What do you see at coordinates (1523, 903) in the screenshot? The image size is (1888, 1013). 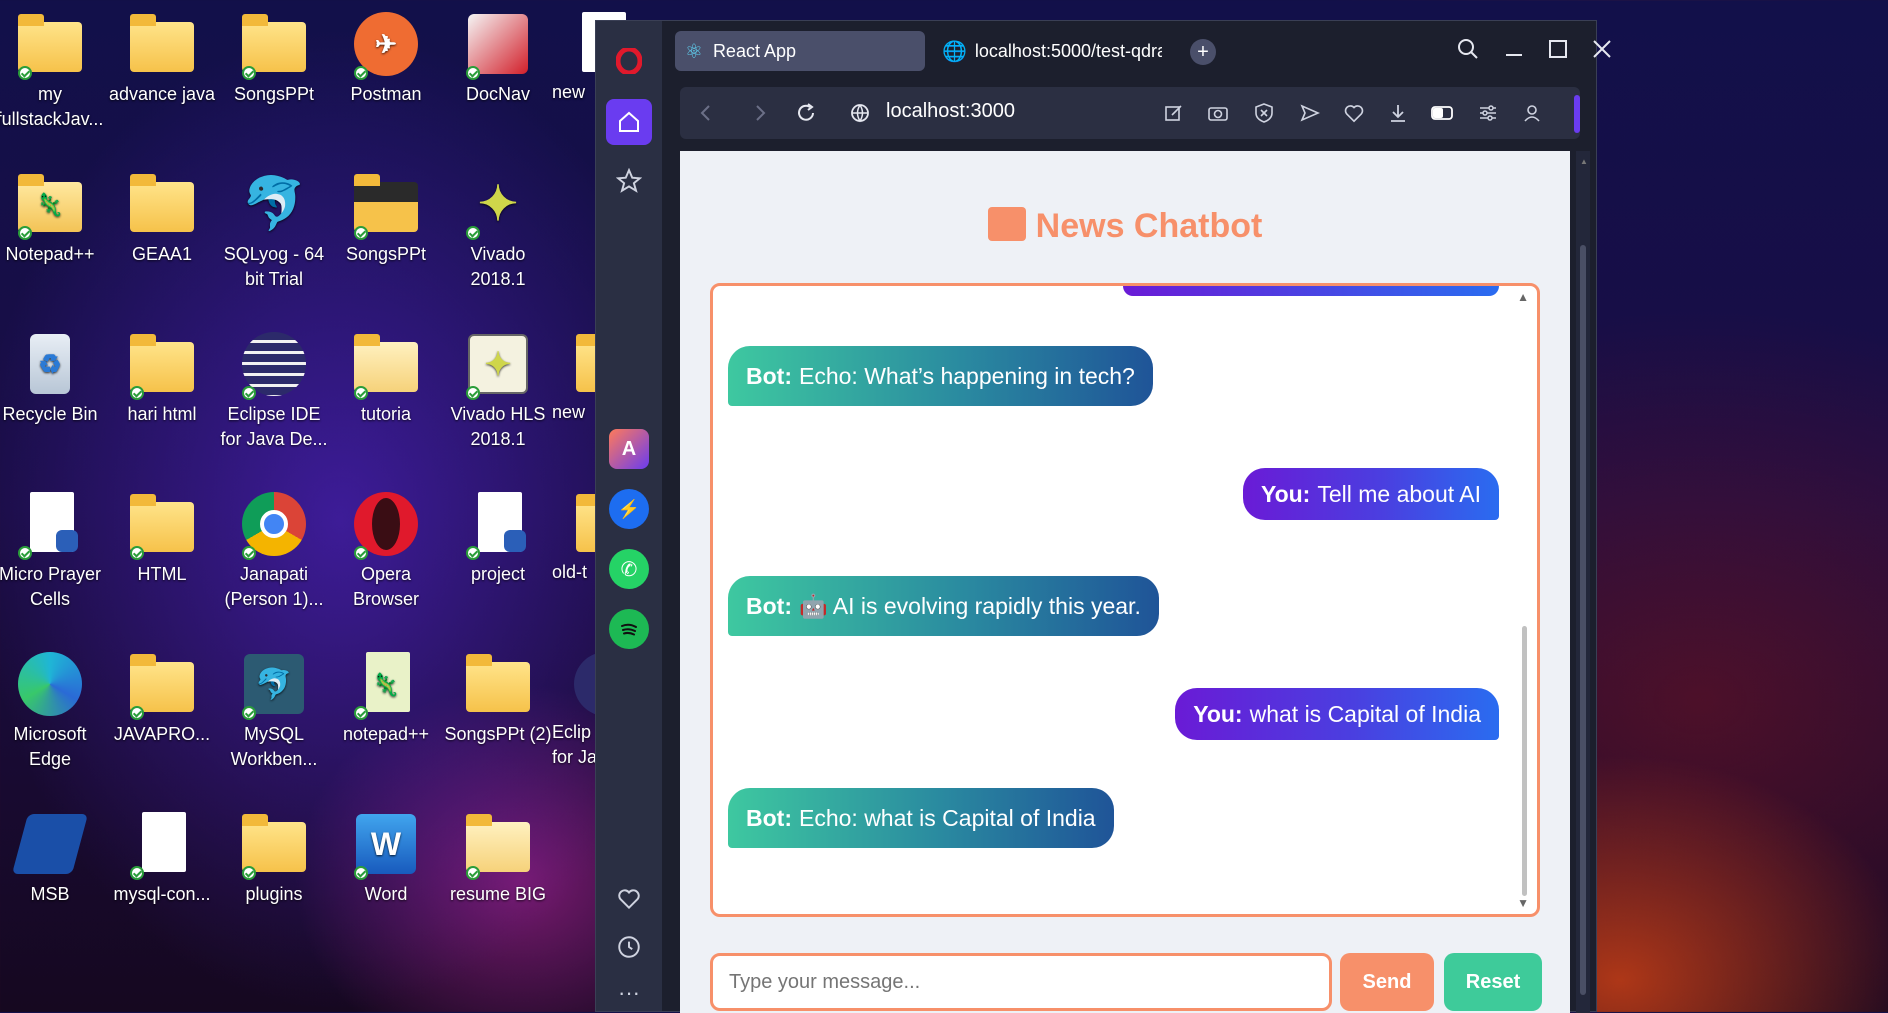 I see `scroll-down-arrow-icon: ▼` at bounding box center [1523, 903].